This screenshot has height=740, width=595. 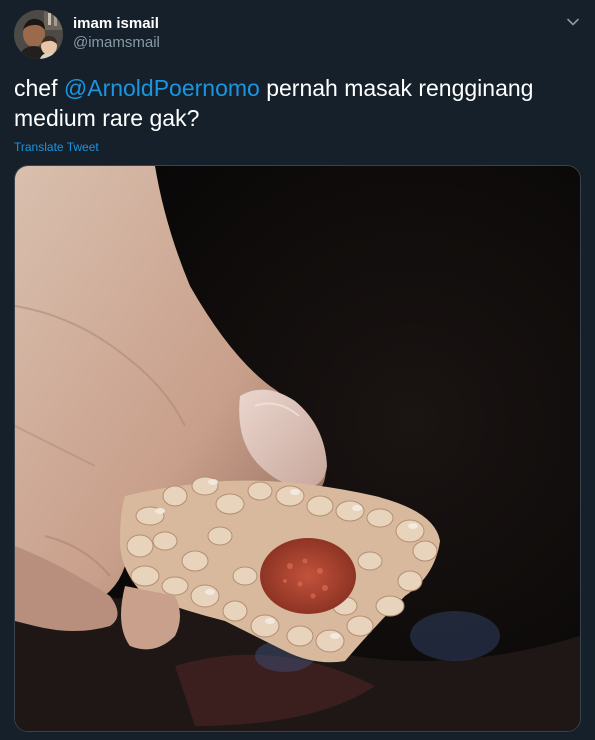 I want to click on avatar-photo, so click(x=38, y=34).